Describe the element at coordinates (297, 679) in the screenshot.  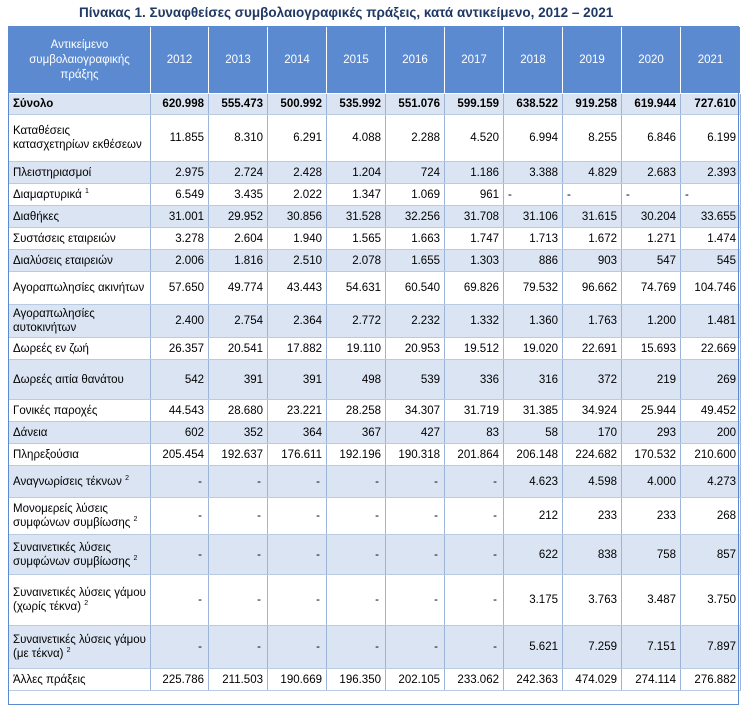
I see `cell-value: 190.669` at that location.